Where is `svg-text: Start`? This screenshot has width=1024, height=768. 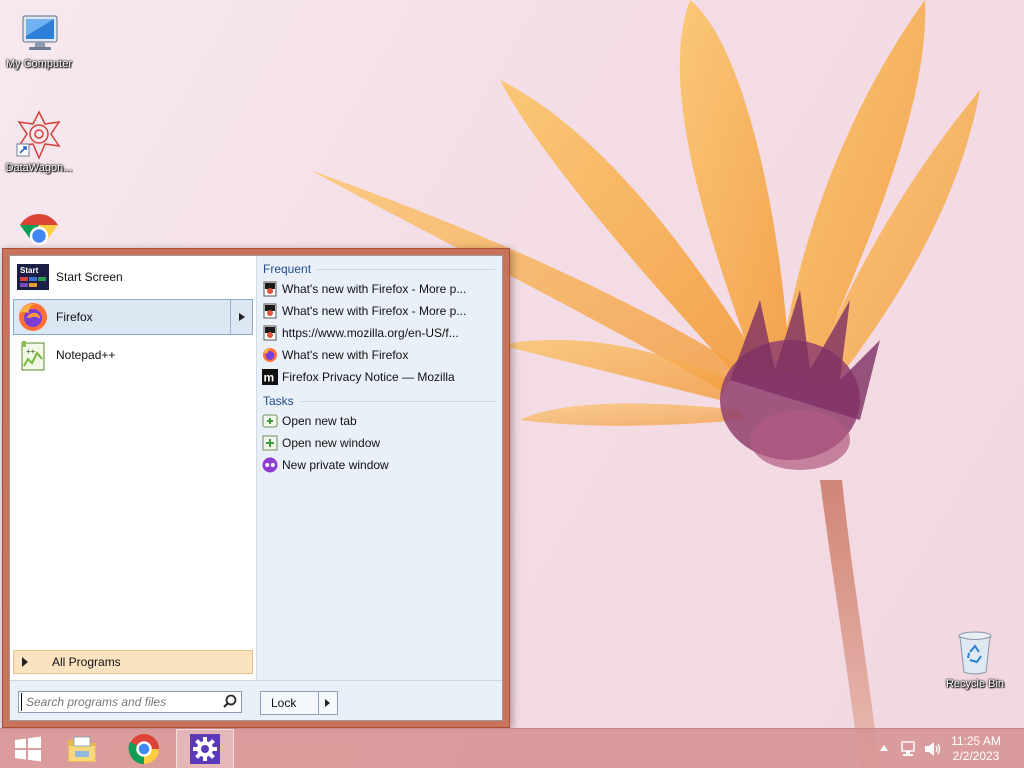
svg-text: Start is located at coordinates (29, 270).